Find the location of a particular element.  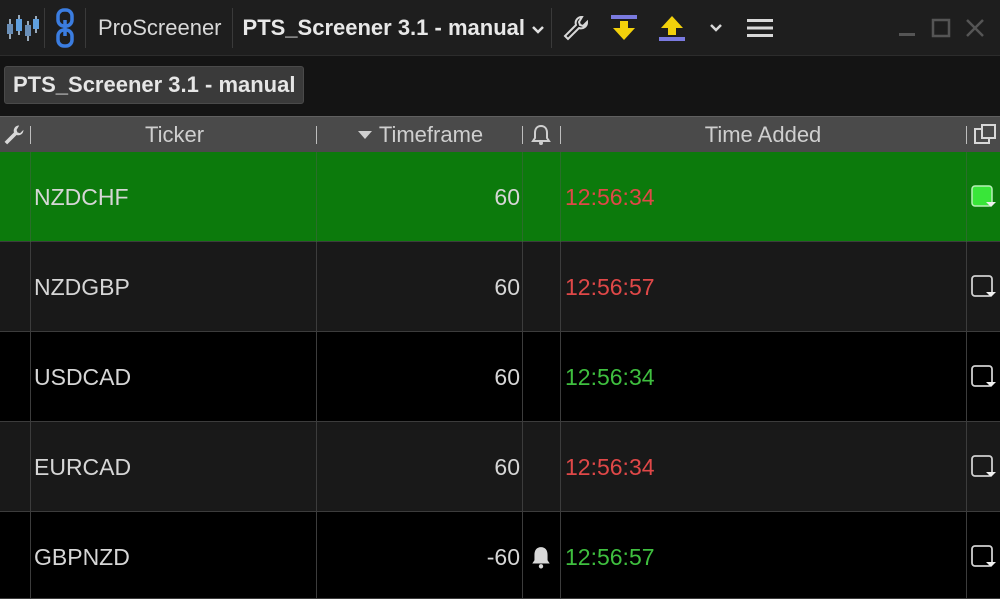

chevron-down-icon is located at coordinates (538, 28).